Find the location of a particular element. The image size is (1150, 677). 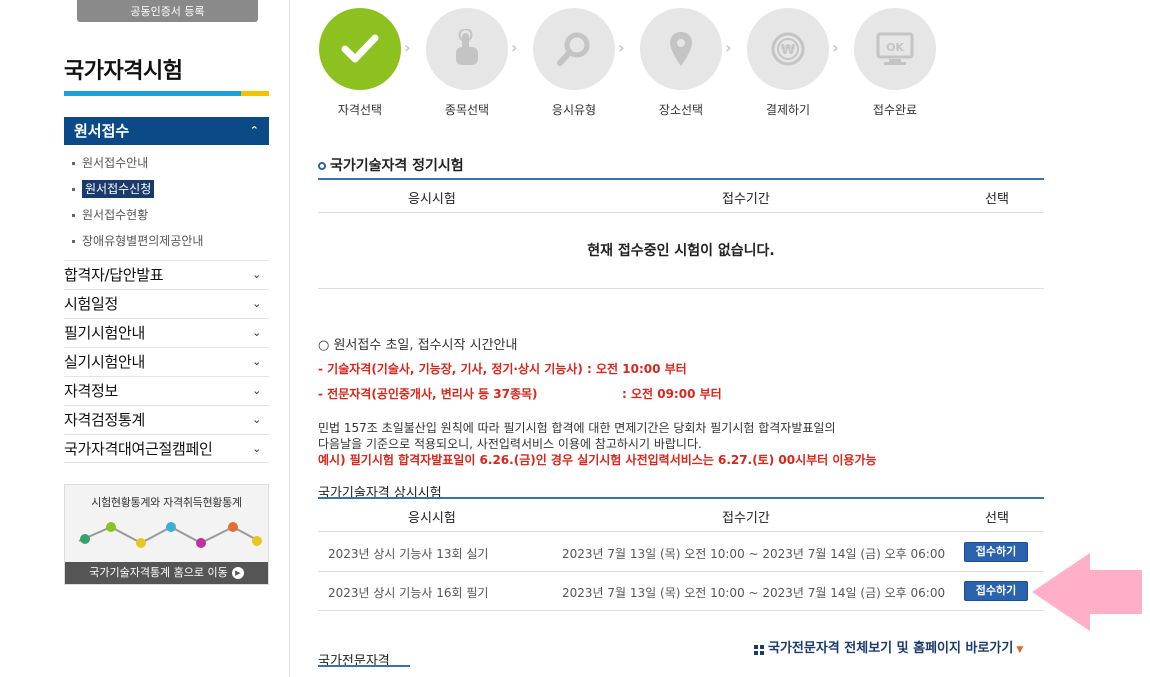

svg-text: OK is located at coordinates (895, 47).